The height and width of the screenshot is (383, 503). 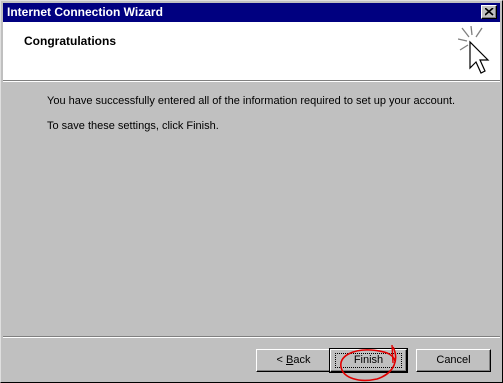 I want to click on cancel-label: Cancel, so click(x=453, y=360).